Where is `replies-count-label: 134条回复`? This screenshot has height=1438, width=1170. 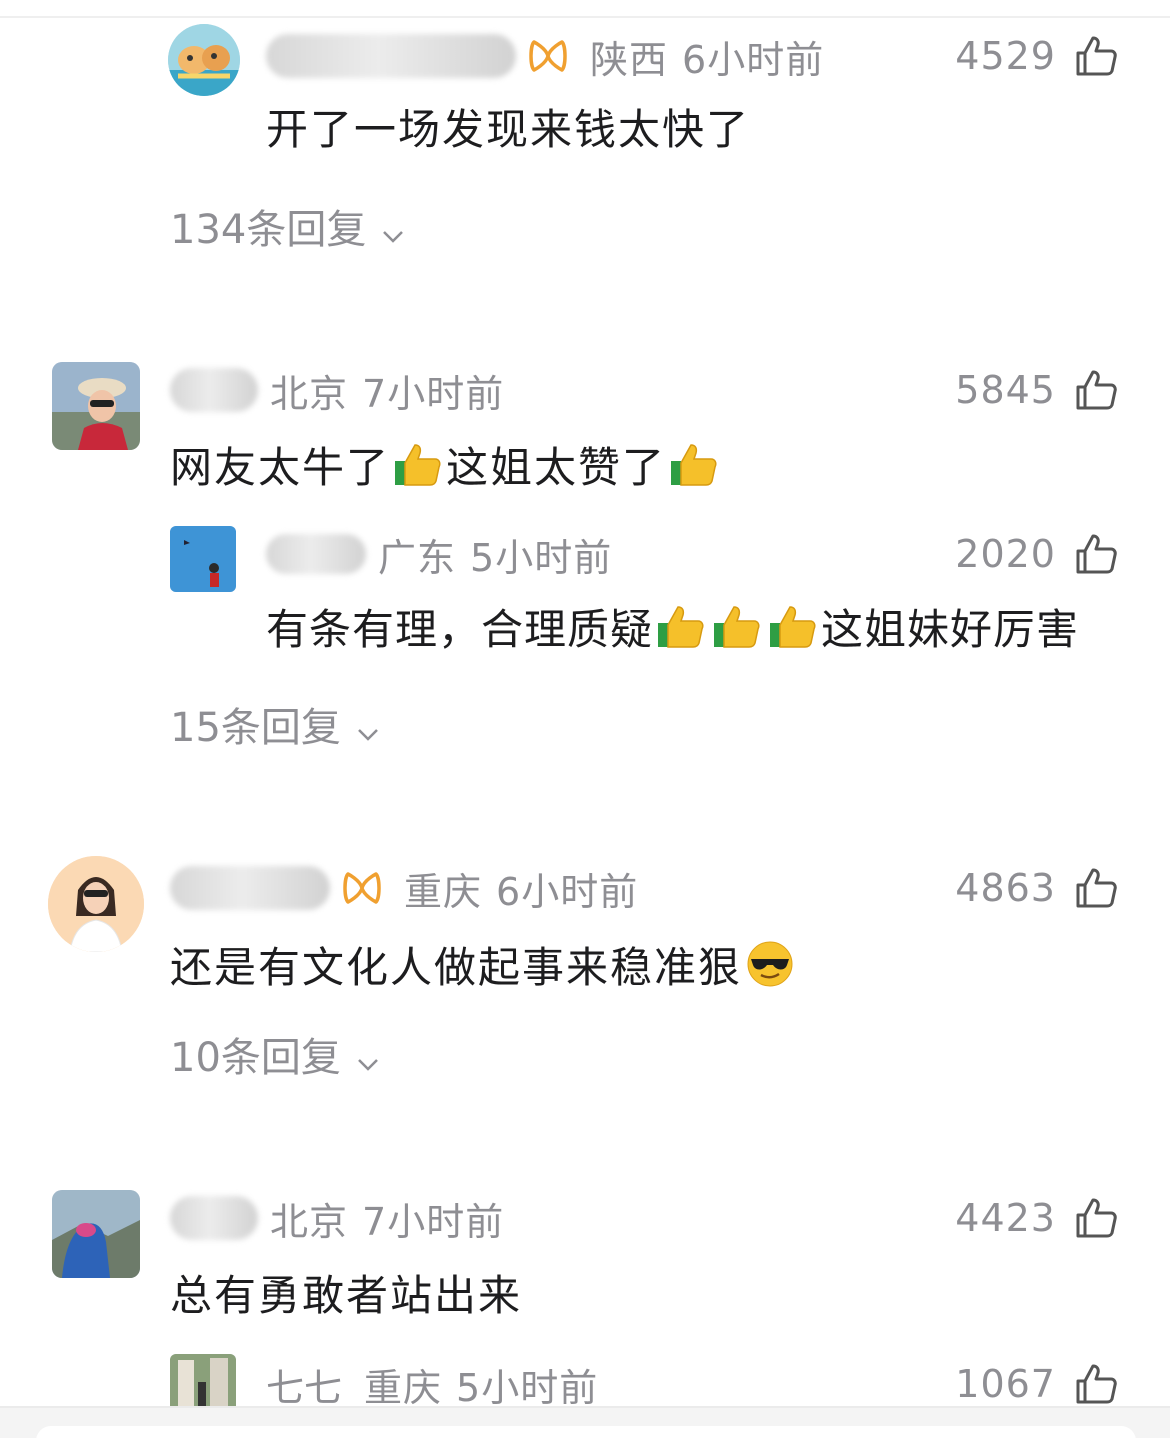 replies-count-label: 134条回复 is located at coordinates (268, 230).